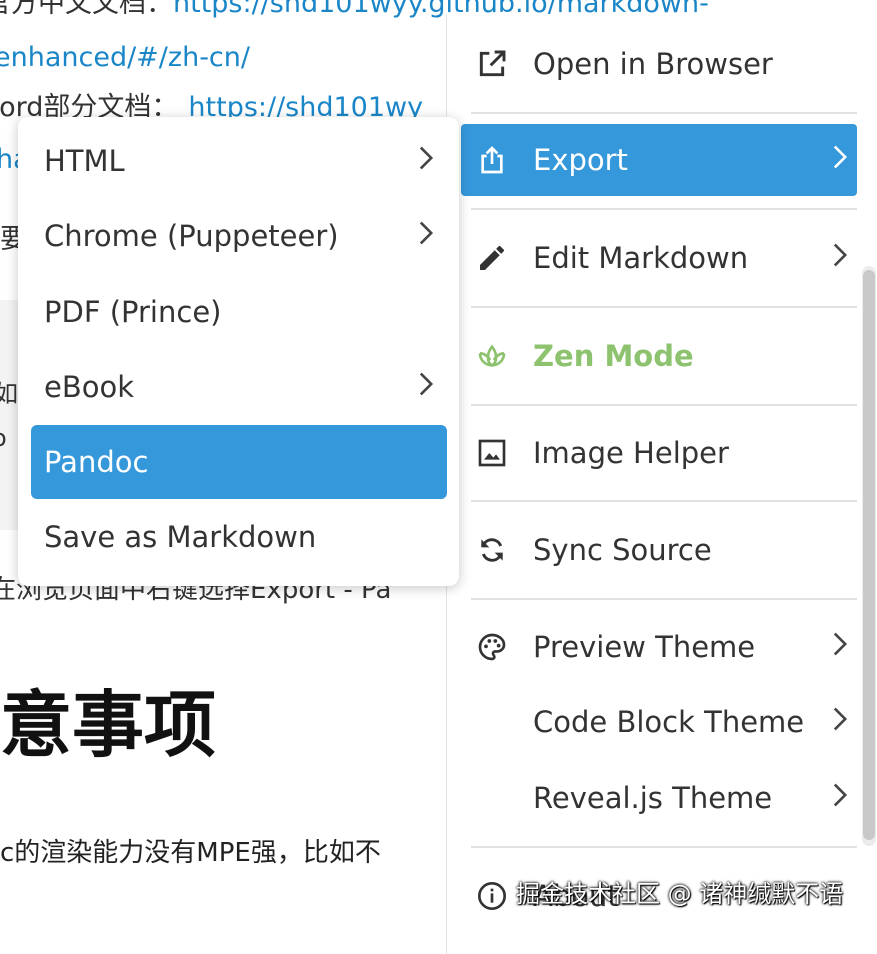 This screenshot has width=877, height=954. What do you see at coordinates (108, 725) in the screenshot?
I see `section-heading: 意事项` at bounding box center [108, 725].